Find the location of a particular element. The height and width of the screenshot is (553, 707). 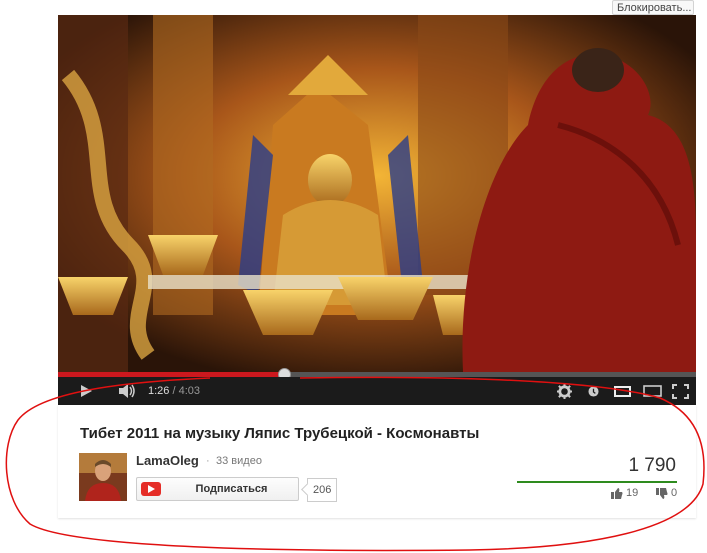

avatar-image is located at coordinates (103, 477).